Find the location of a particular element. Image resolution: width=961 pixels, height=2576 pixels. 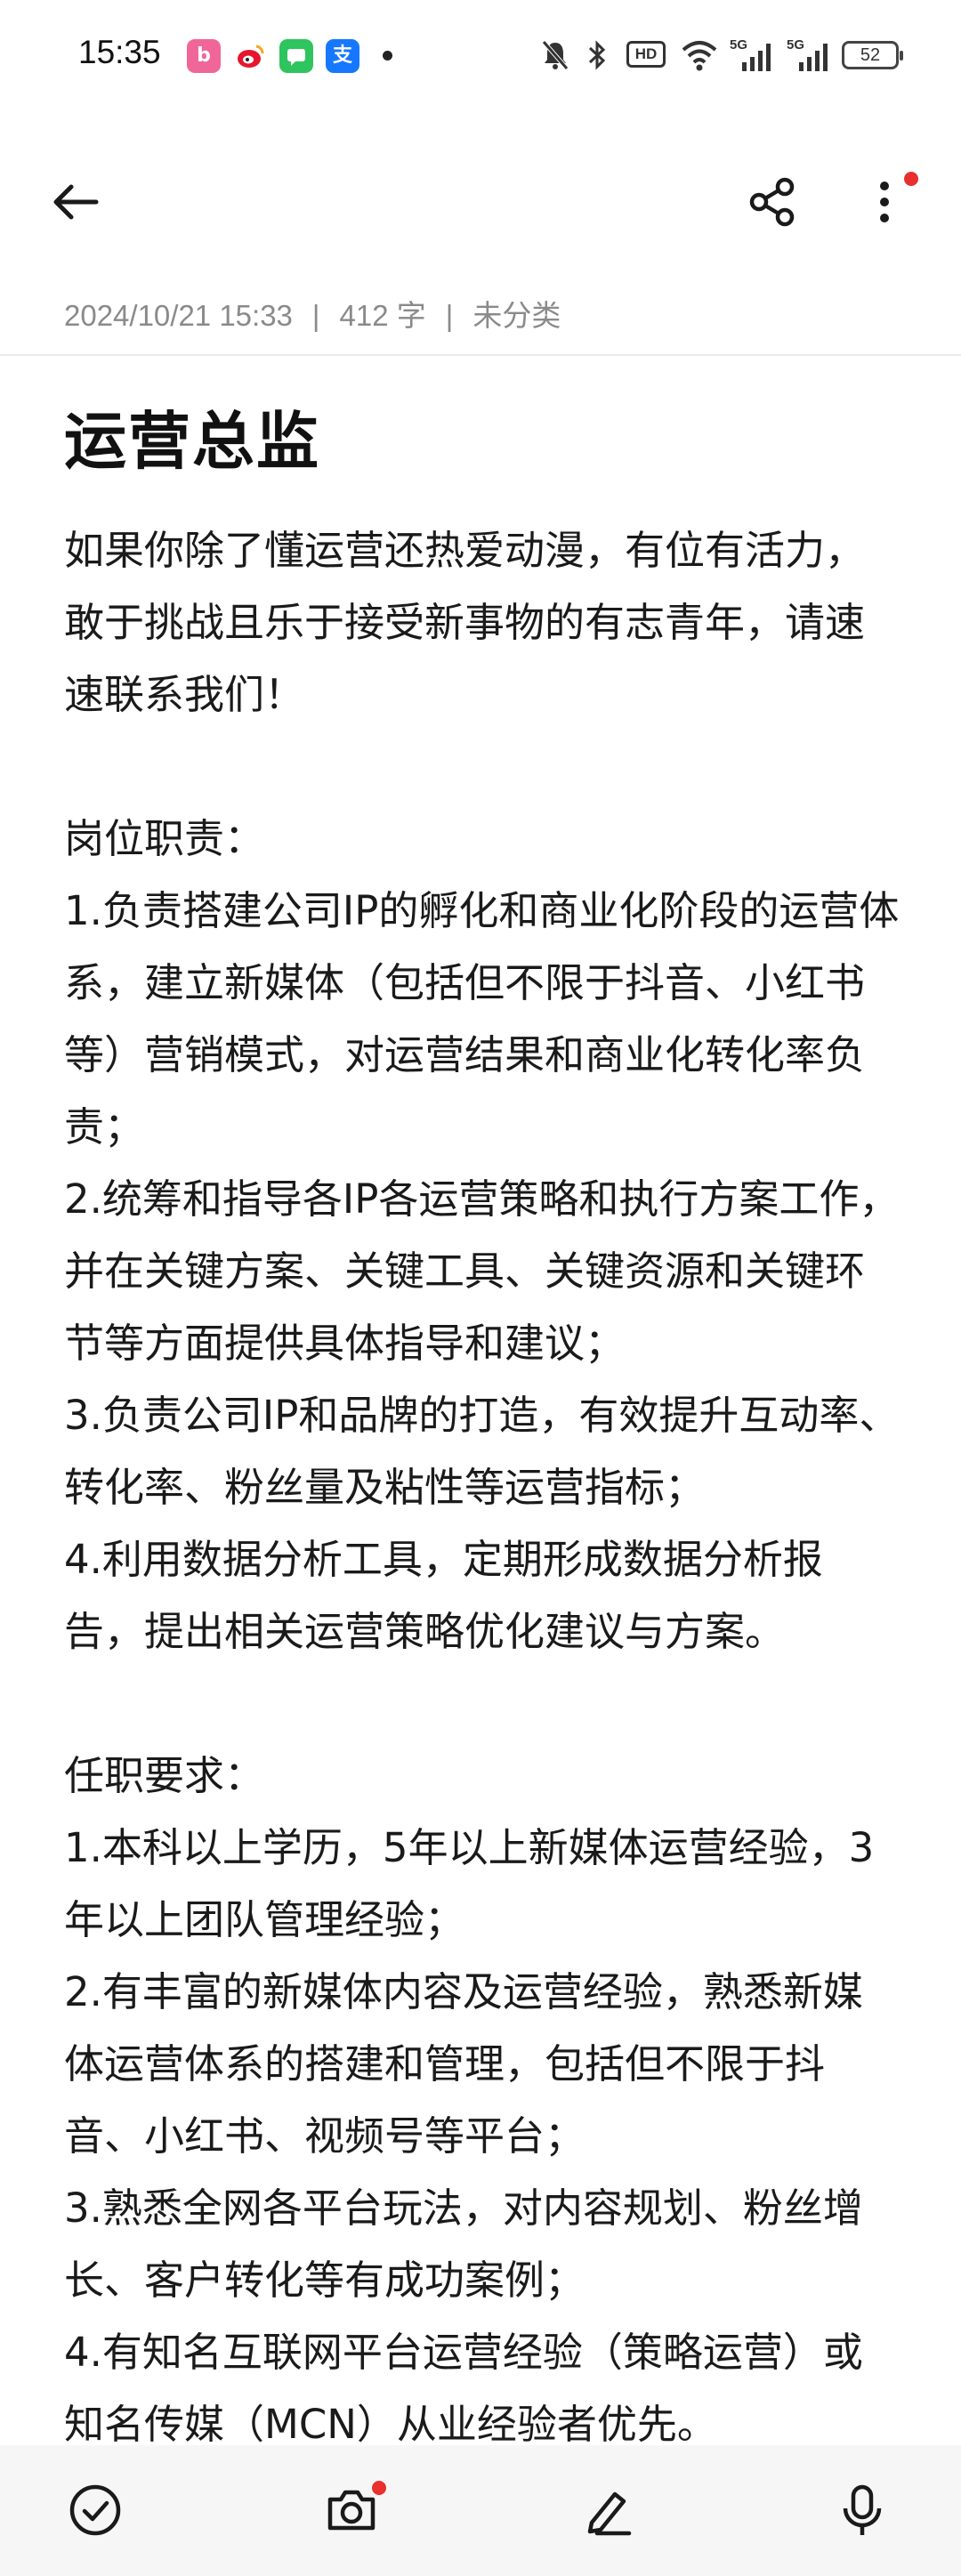

note-date: 2024/10/21 15:33 is located at coordinates (178, 315).